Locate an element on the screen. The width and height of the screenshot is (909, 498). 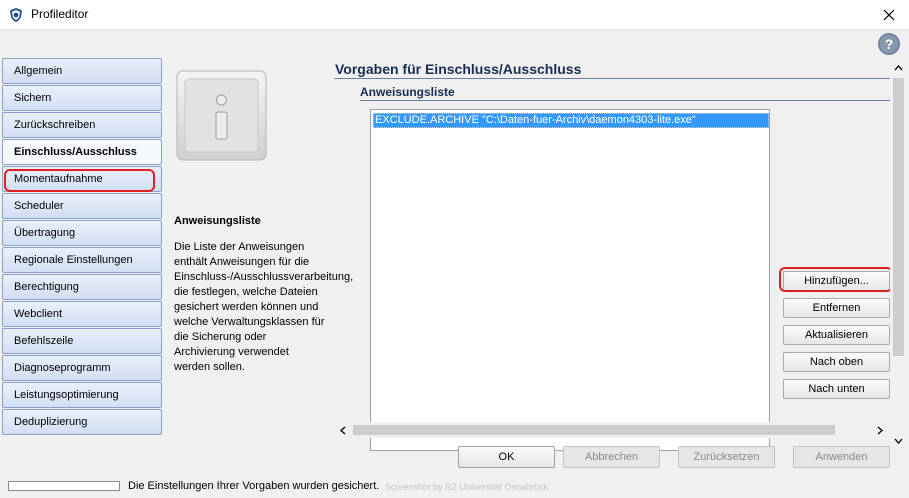
reset-button: Zurücksetzen is located at coordinates (726, 457).